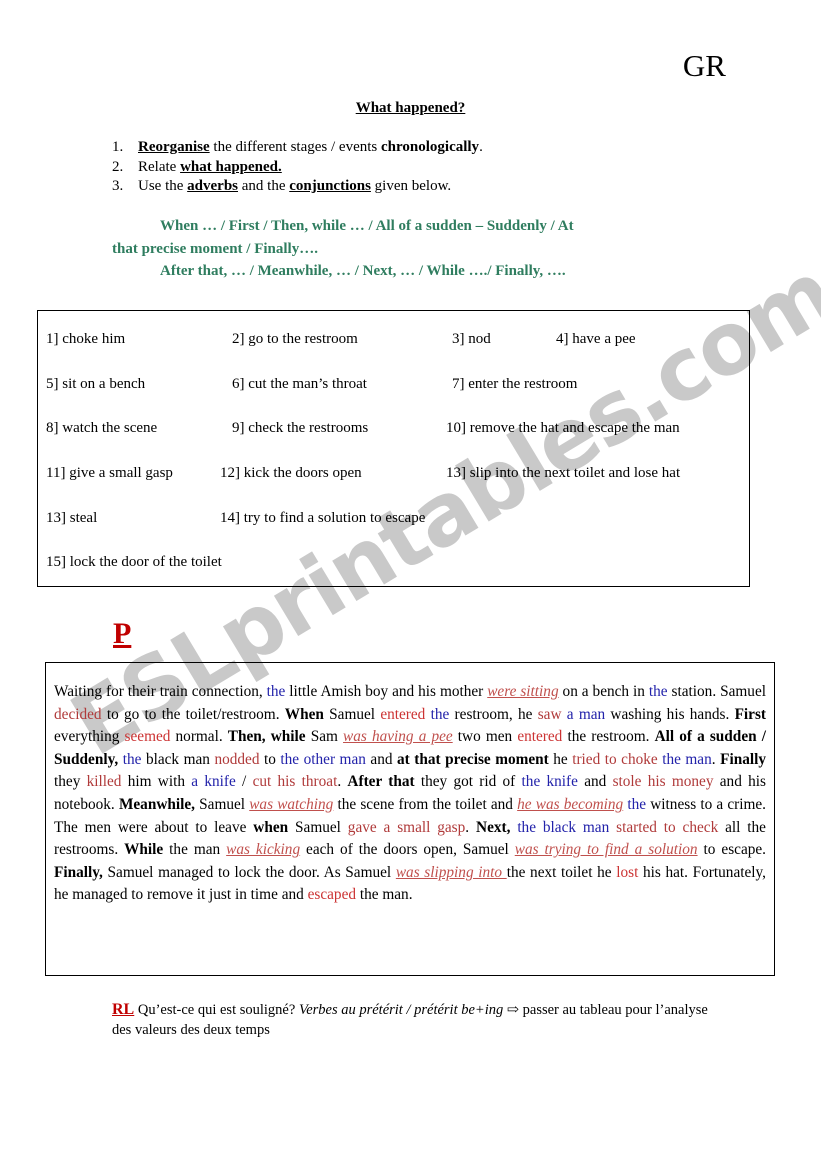  Describe the element at coordinates (731, 850) in the screenshot. I see `narrative-run-80: to escape.` at that location.